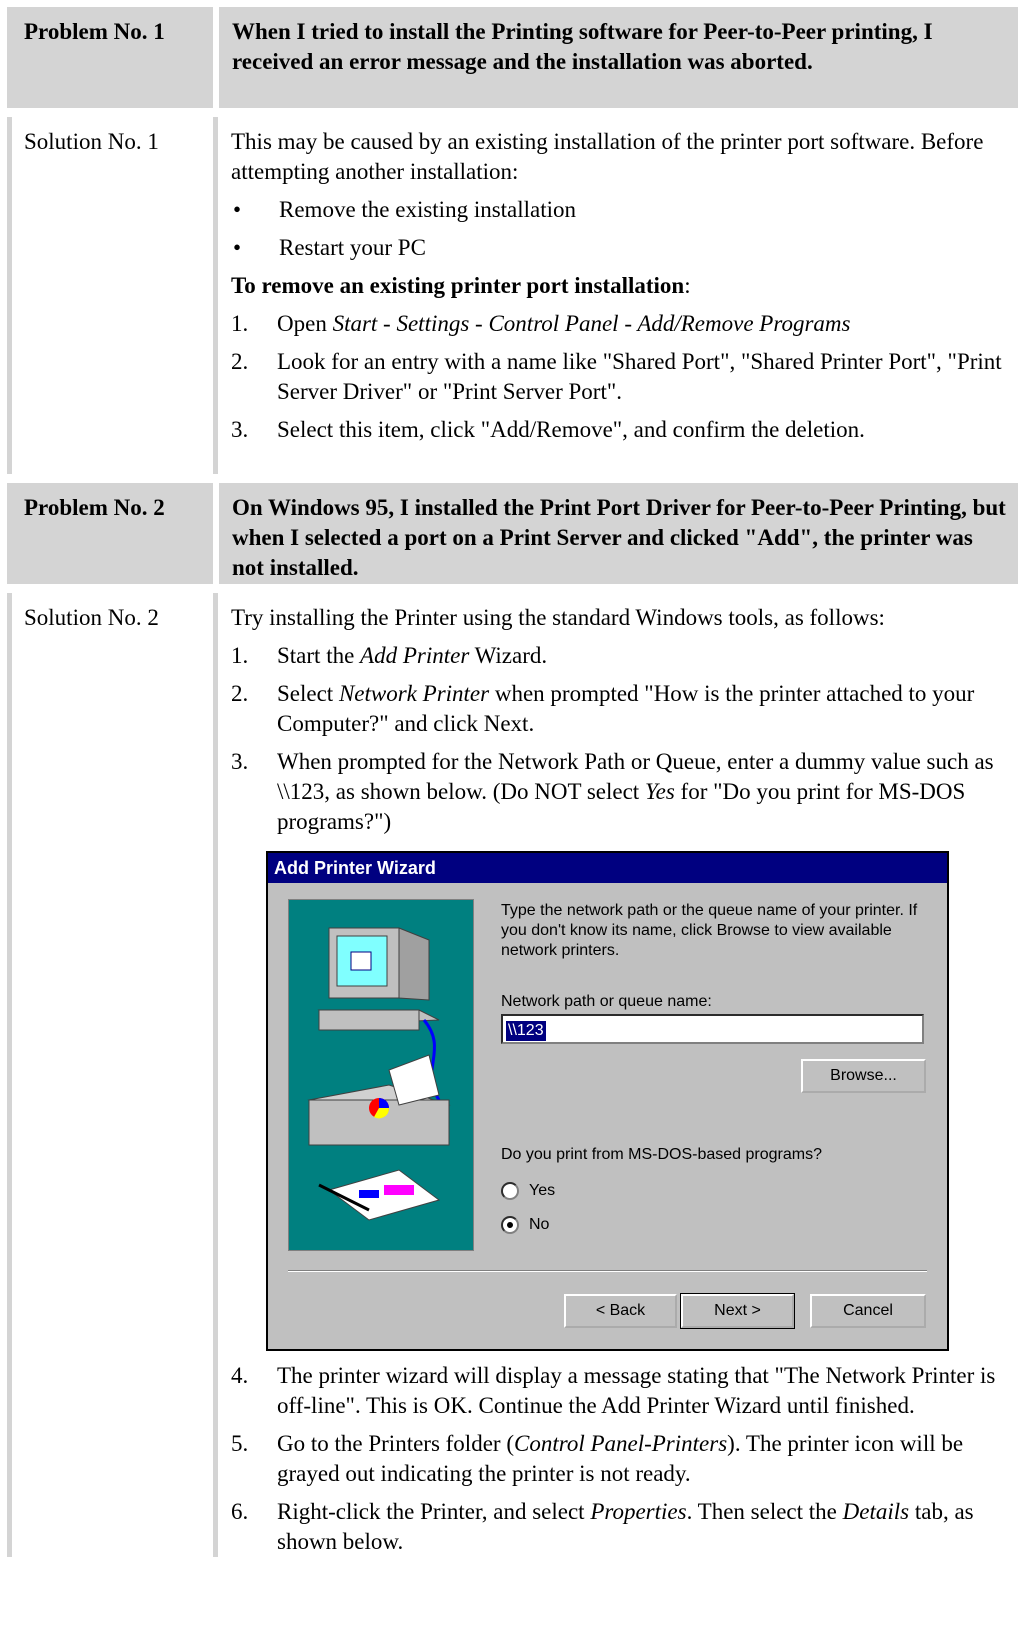 The image size is (1018, 1628). I want to click on problem-2-label: Problem No. 2, so click(94, 507).